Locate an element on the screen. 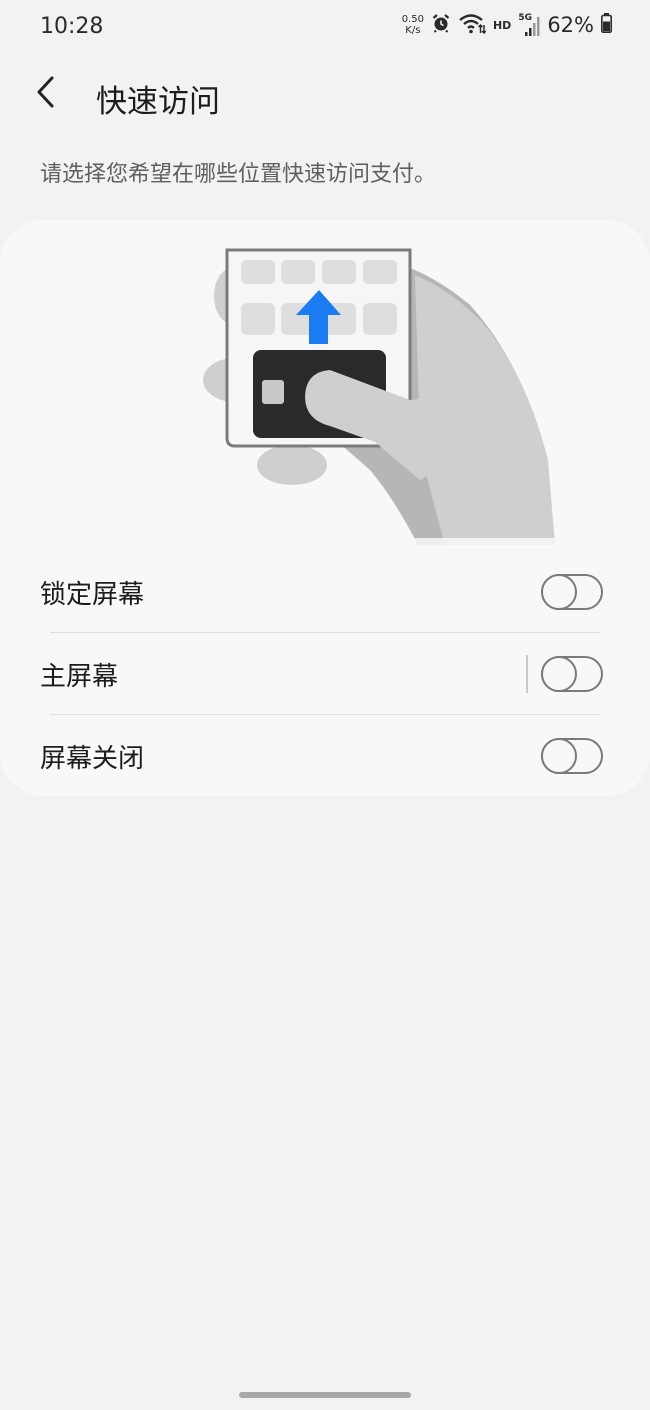  chevron-left-icon is located at coordinates (46, 94).